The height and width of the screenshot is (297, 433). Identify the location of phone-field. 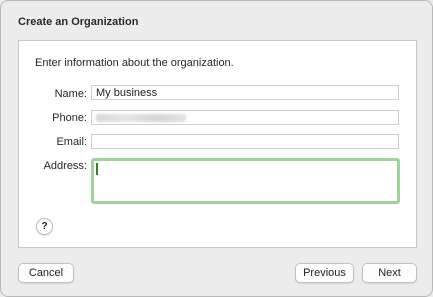
(245, 117).